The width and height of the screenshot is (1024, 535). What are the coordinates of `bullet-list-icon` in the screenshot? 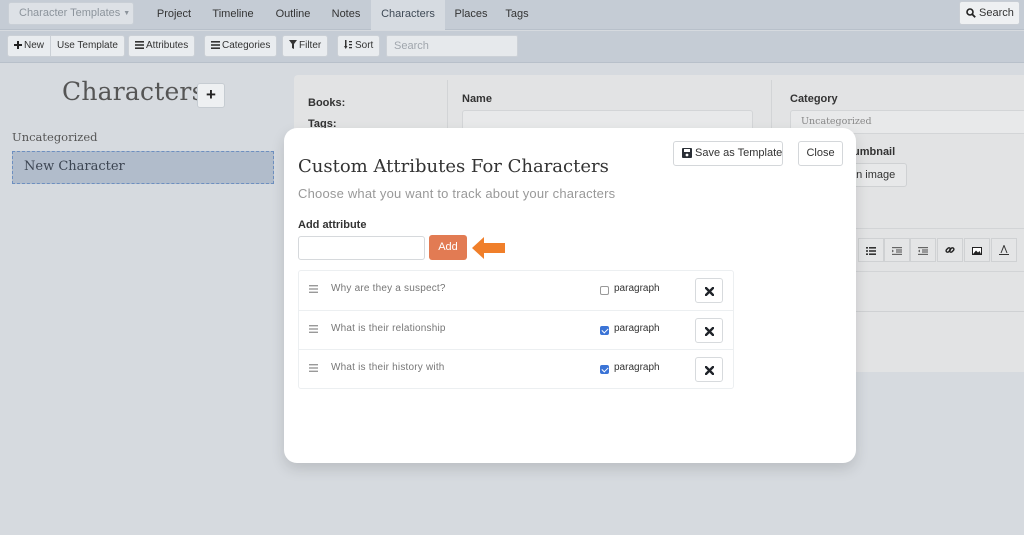 It's located at (871, 251).